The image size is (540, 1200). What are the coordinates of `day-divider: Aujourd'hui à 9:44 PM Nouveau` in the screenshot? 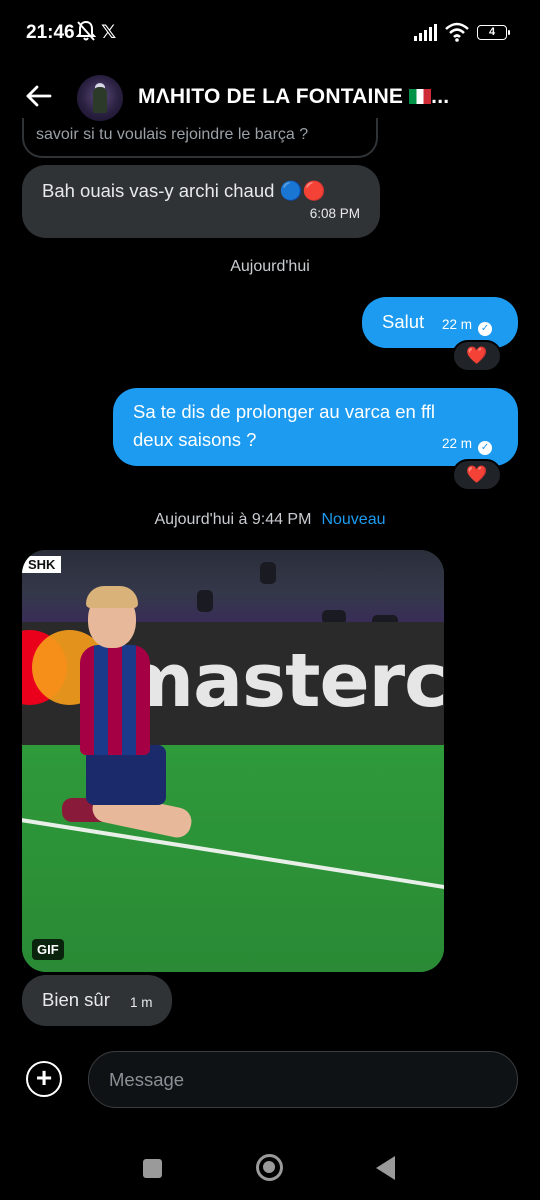 It's located at (270, 520).